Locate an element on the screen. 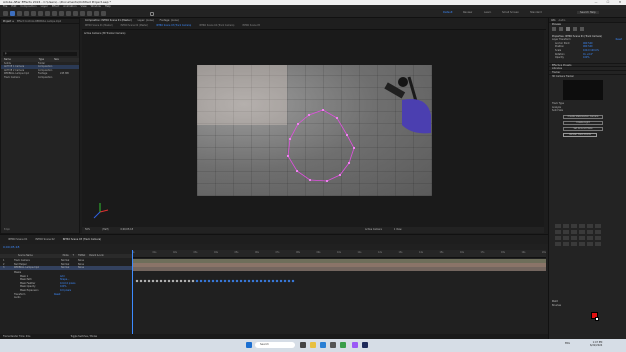 Image resolution: width=626 pixels, height=352 pixels. tracker-button: Create Stabilization Camera is located at coordinates (583, 116).